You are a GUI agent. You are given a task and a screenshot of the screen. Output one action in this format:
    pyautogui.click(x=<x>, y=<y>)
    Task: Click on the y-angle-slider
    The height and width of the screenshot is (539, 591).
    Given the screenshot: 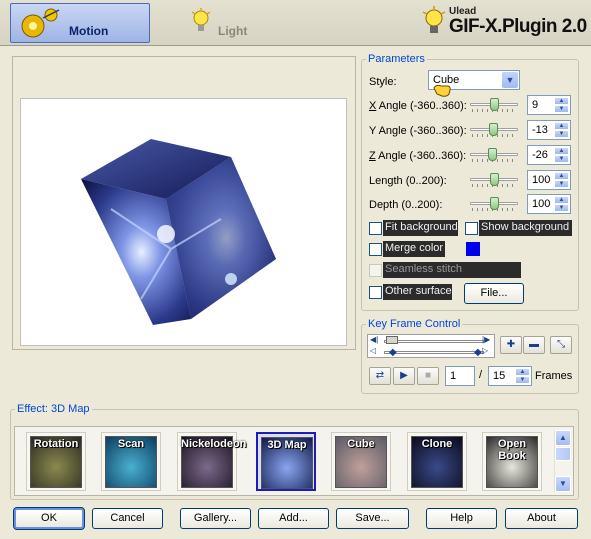 What is the action you would take?
    pyautogui.click(x=494, y=130)
    